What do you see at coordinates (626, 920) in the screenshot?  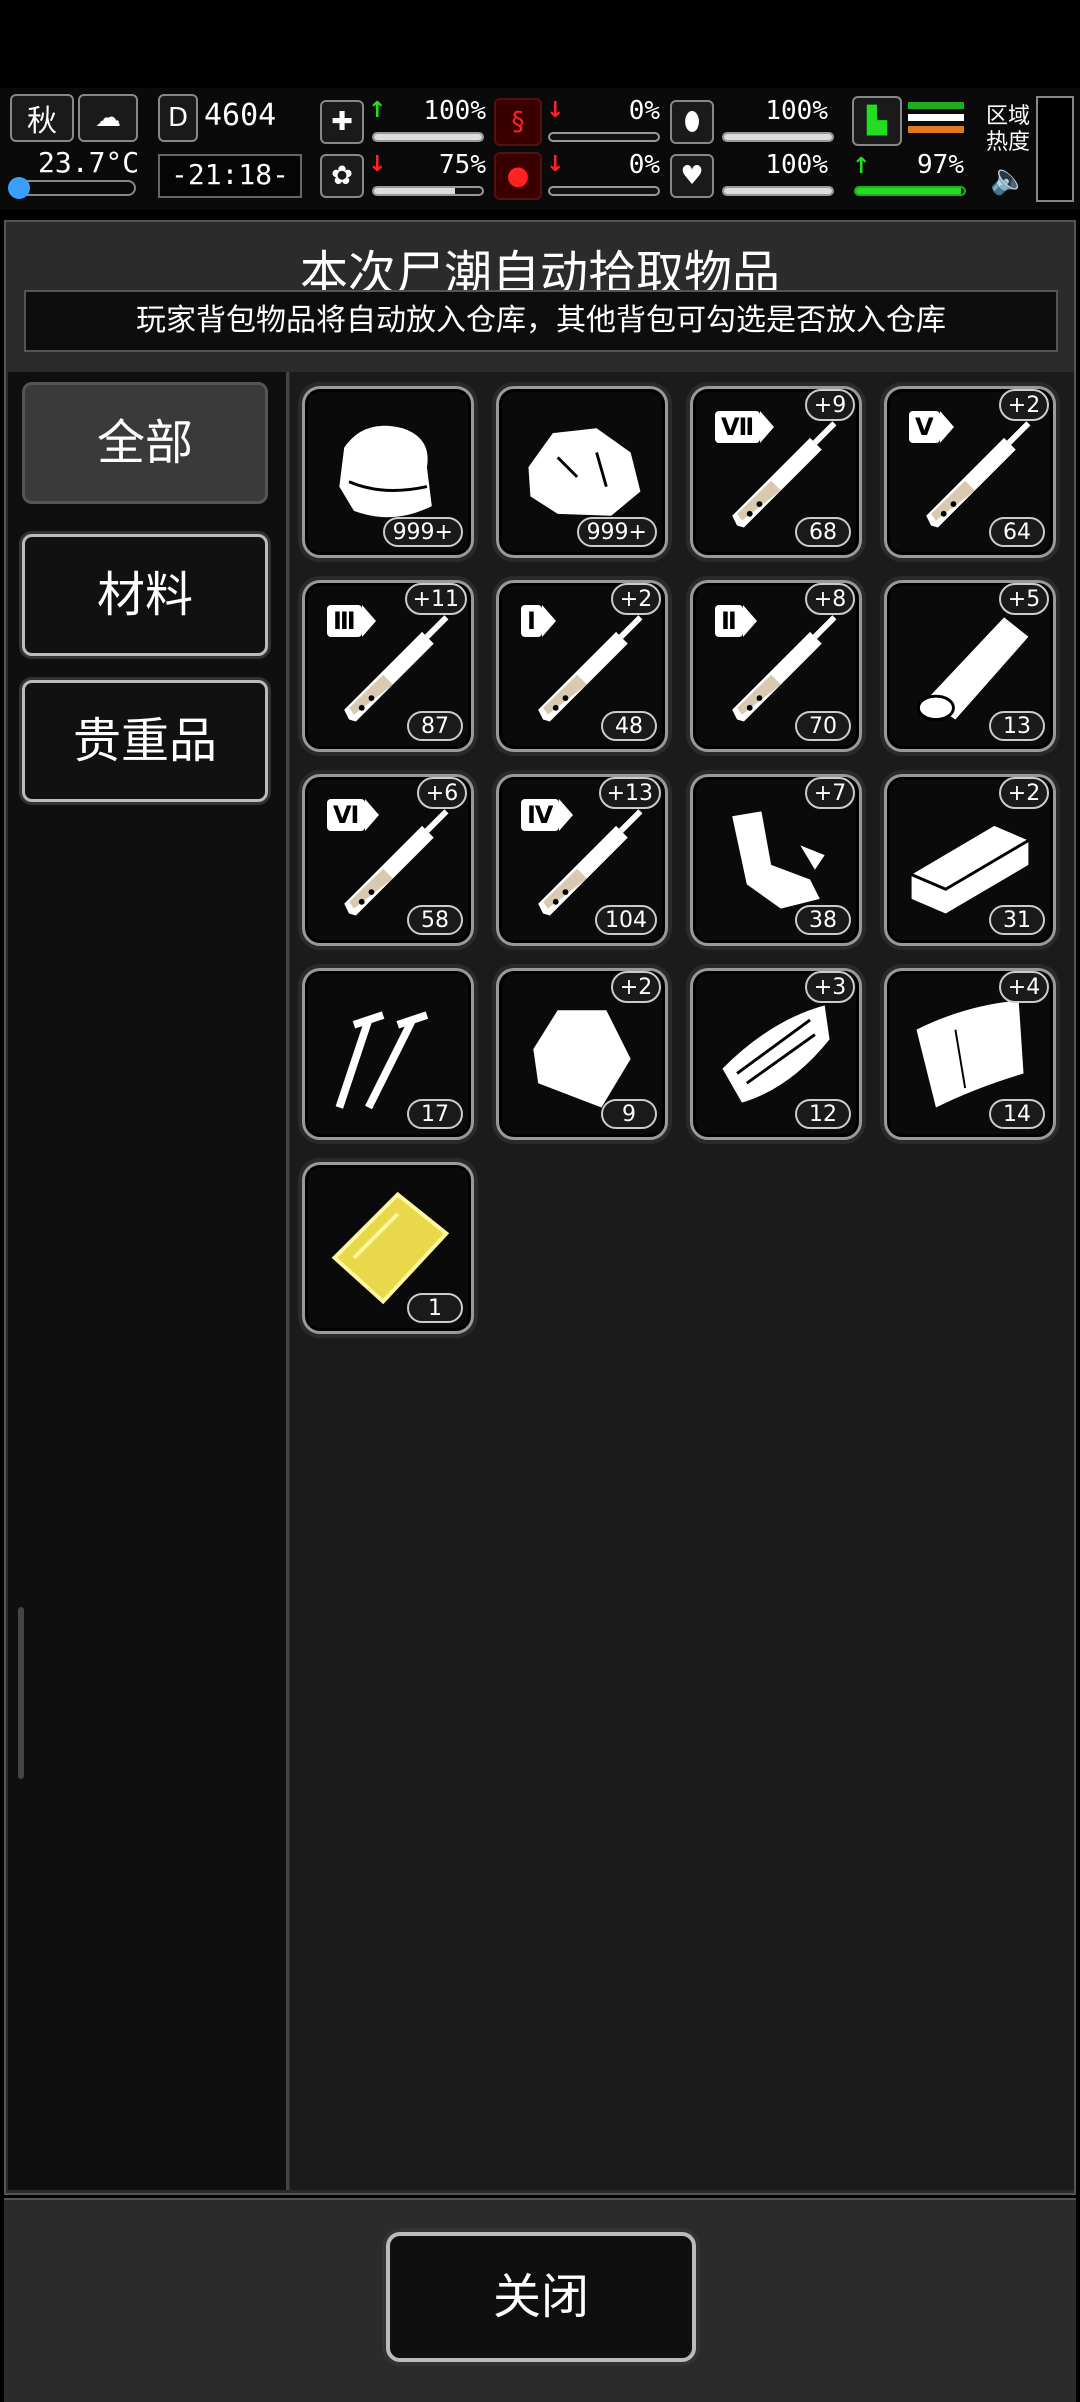 I see `item-count: 104` at bounding box center [626, 920].